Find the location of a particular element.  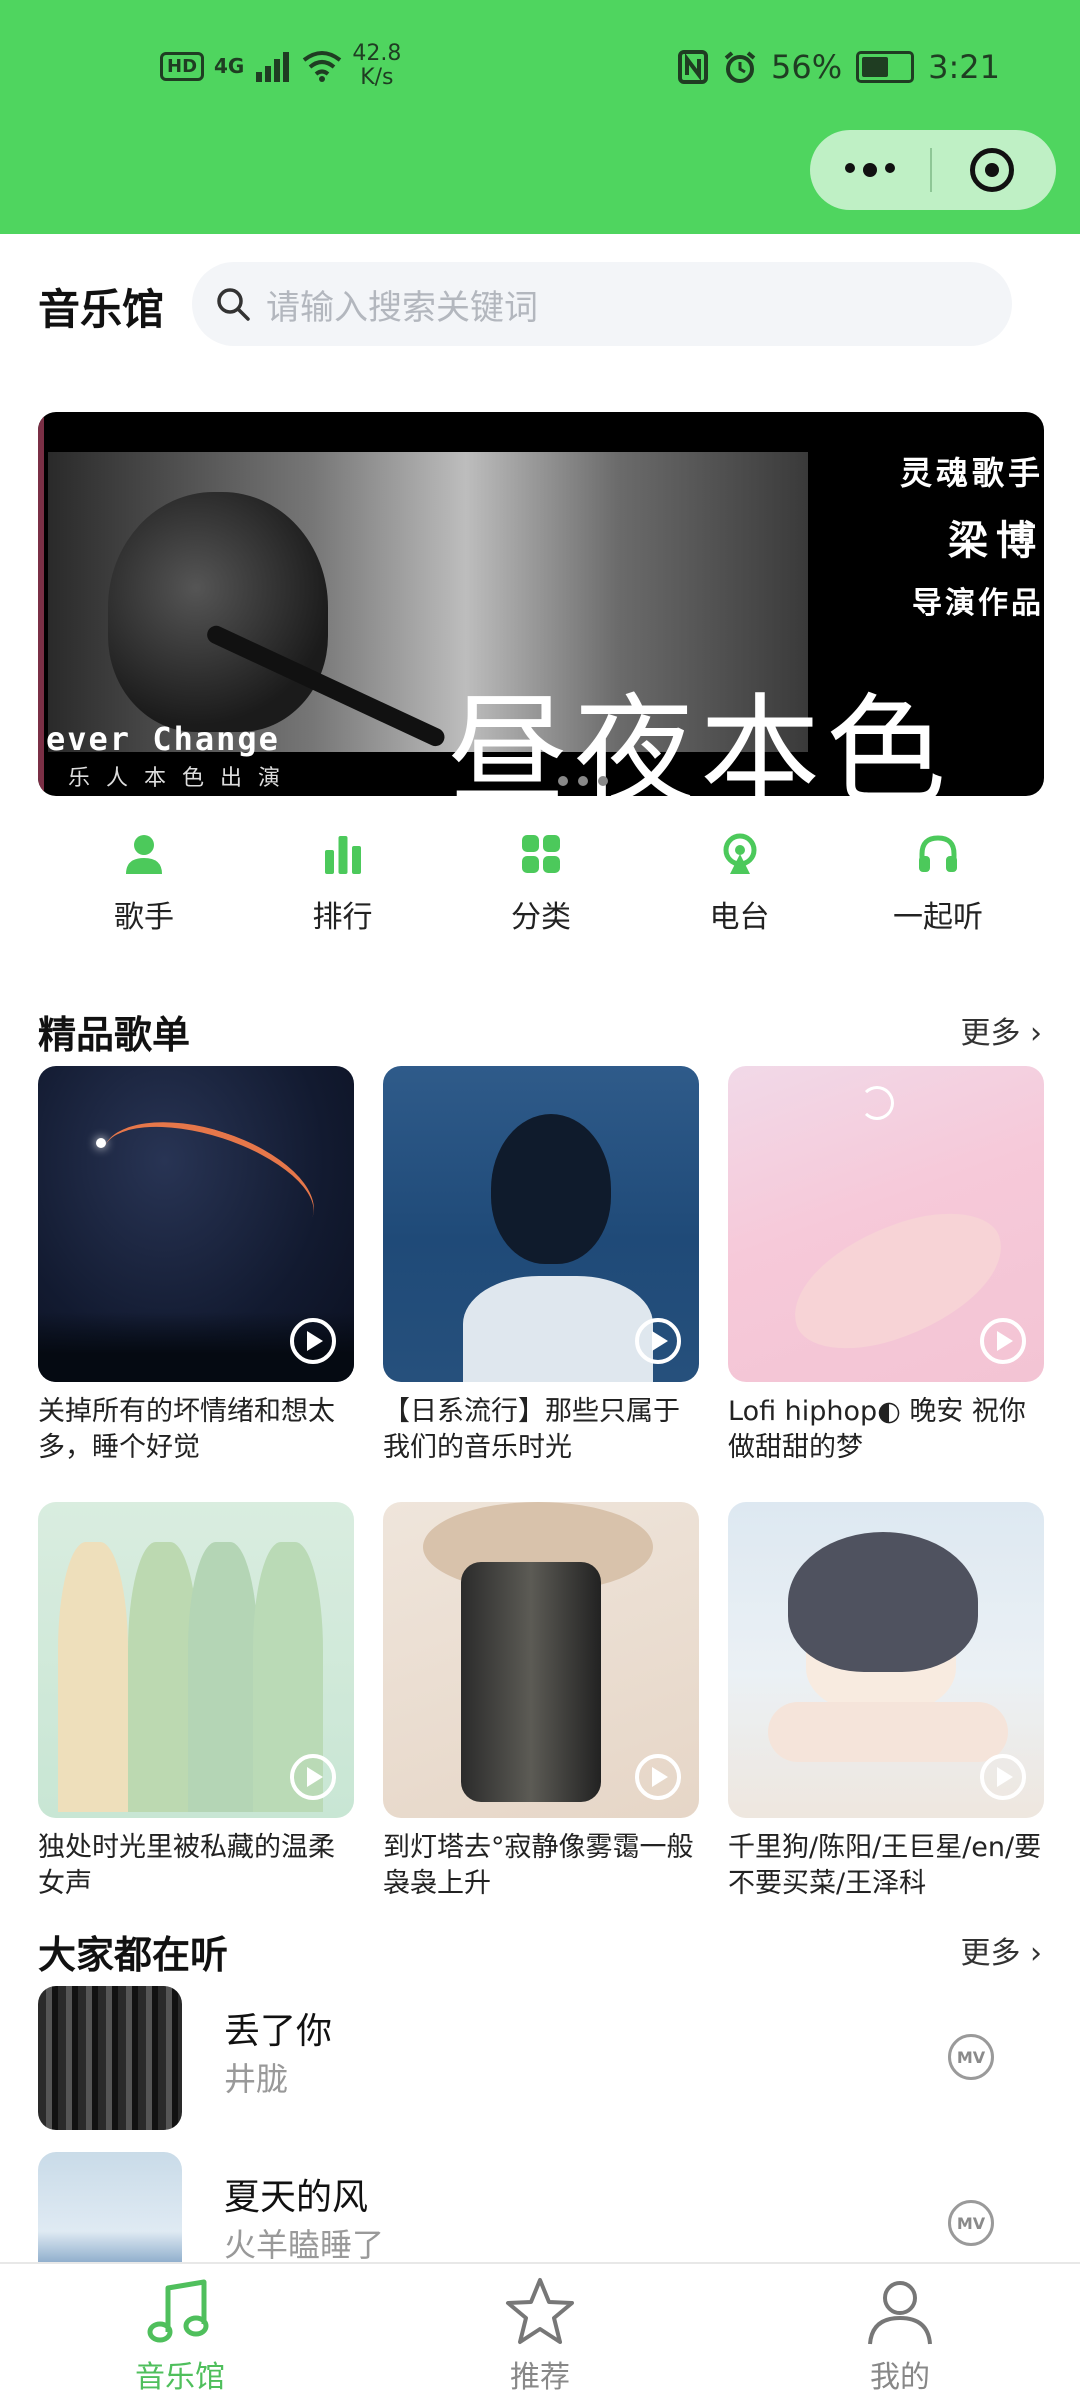

playlist-card: 千里狗/陈阳/王巨星/en/要不要买菜/王泽科 is located at coordinates (886, 1702).